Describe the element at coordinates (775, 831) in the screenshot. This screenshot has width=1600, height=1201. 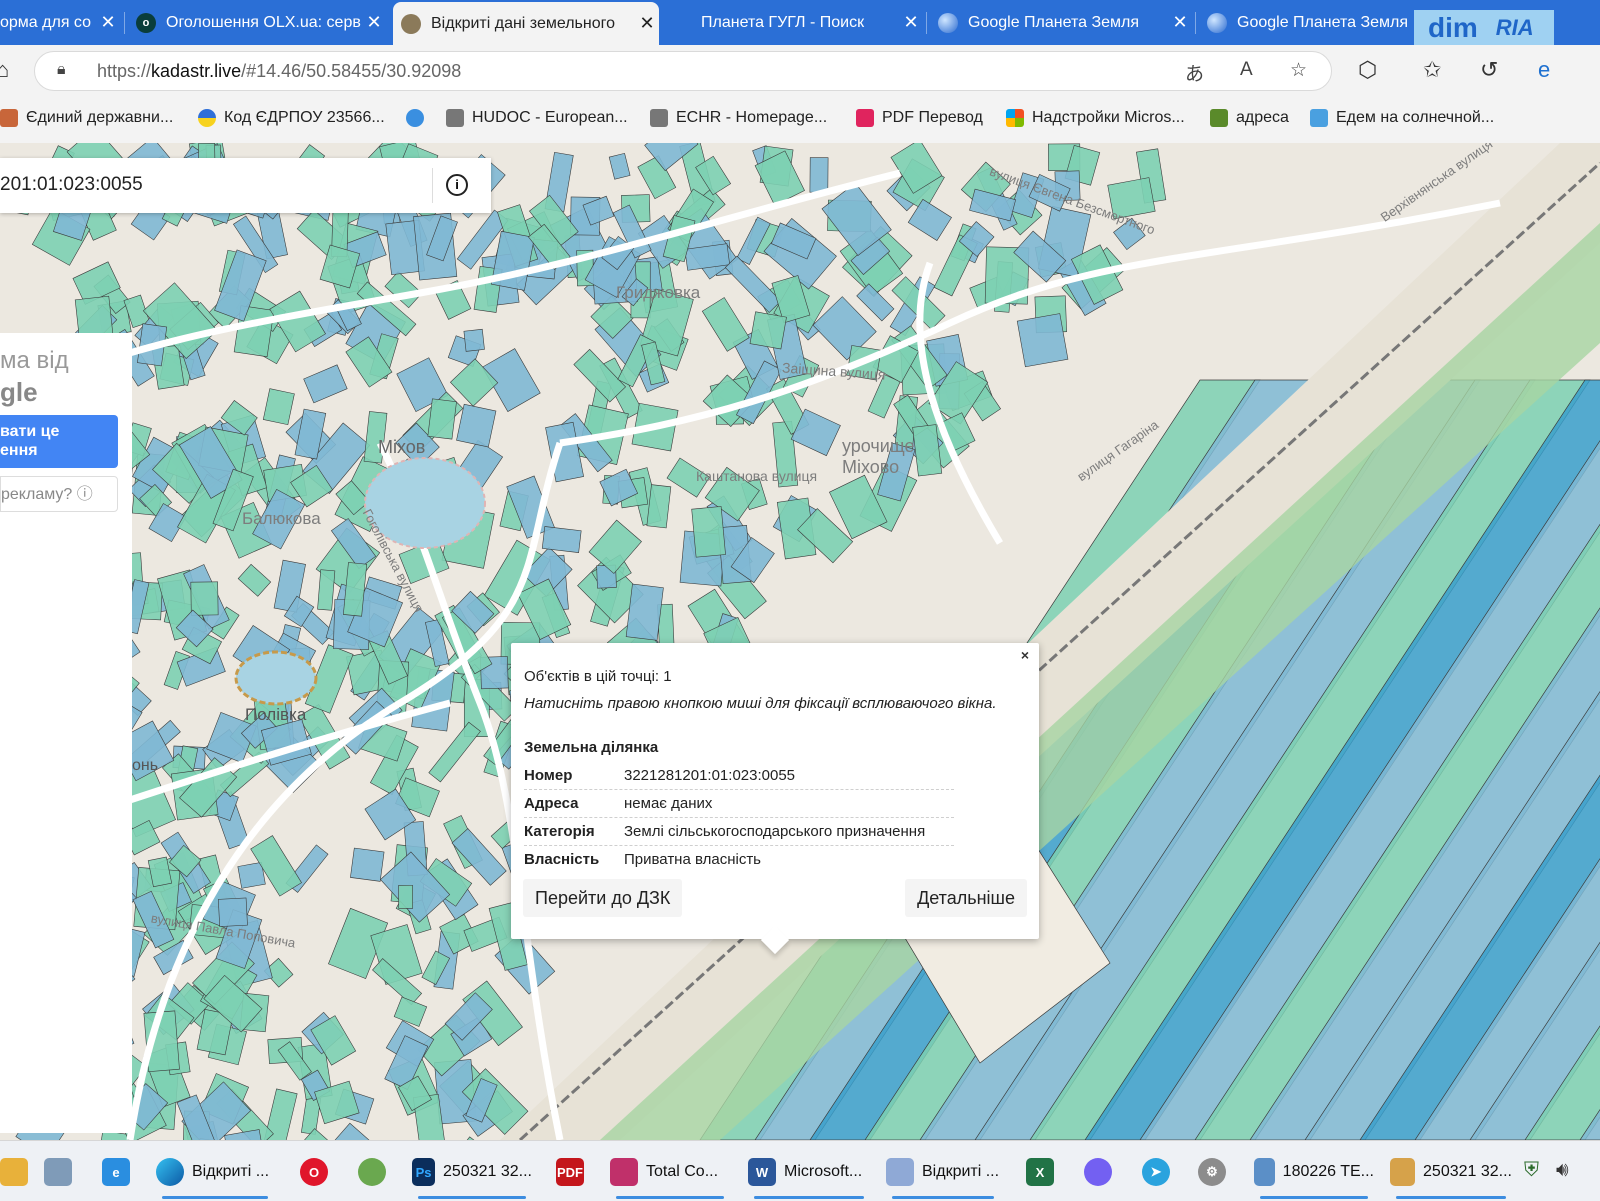
I see `row-value: Землі сільськогосподарського призначення` at that location.